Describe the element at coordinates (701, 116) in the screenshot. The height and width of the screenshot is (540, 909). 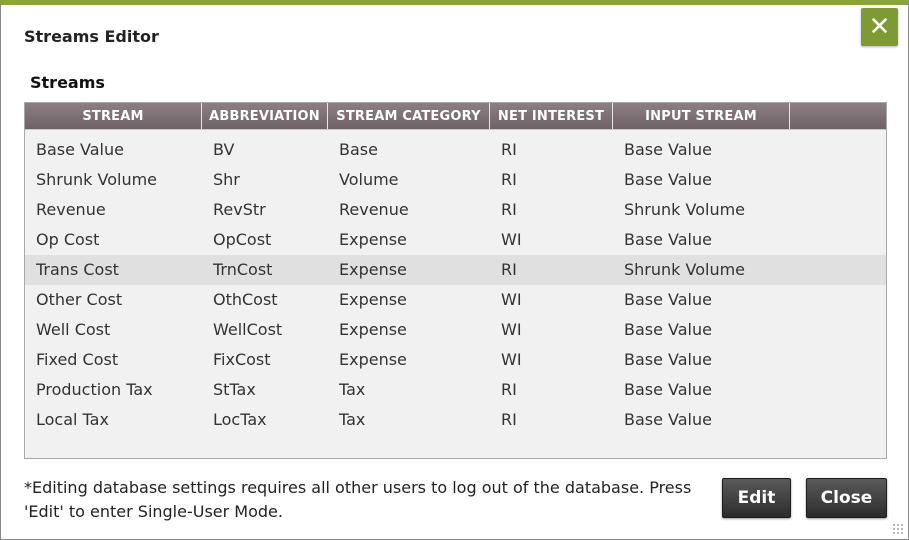
I see `column-header-input-stream: INPUT STREAM` at that location.